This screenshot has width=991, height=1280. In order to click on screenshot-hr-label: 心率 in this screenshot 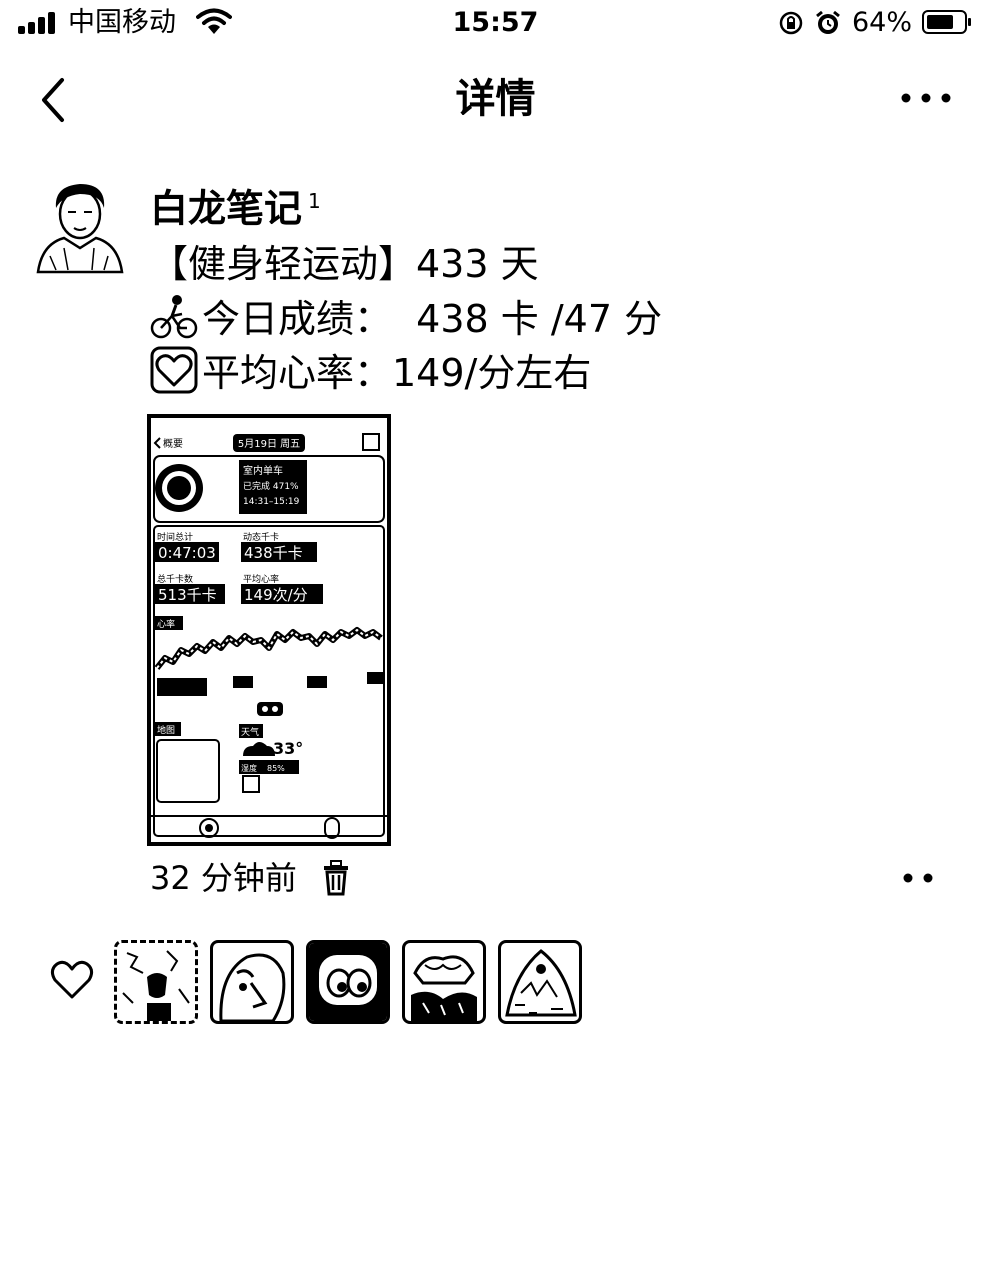, I will do `click(166, 624)`.